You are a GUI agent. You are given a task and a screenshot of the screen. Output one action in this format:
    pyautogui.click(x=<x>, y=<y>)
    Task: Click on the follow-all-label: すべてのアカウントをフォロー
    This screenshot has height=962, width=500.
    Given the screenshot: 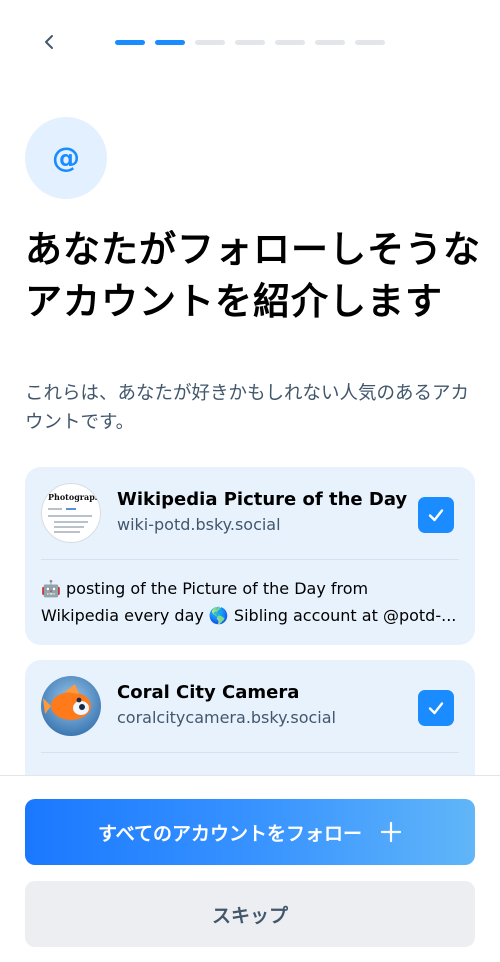 What is the action you would take?
    pyautogui.click(x=230, y=833)
    